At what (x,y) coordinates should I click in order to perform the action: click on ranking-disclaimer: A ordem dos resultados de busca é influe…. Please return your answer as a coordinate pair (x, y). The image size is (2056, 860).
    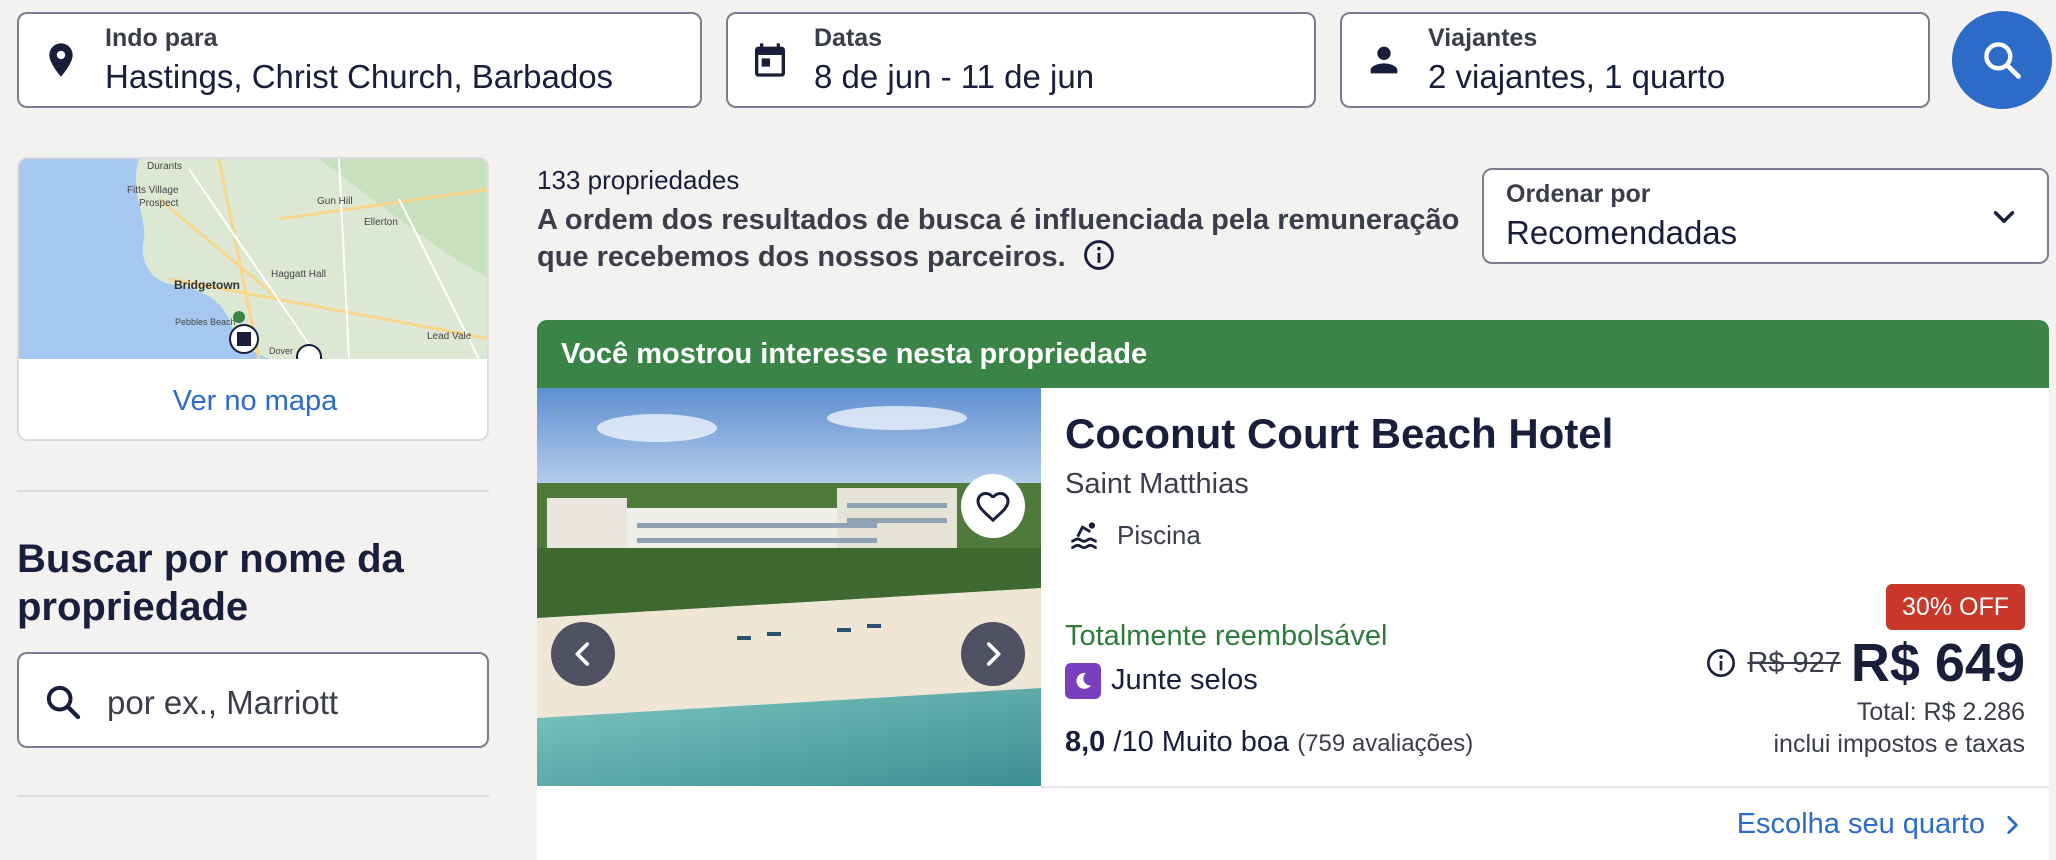
    Looking at the image, I should click on (1002, 238).